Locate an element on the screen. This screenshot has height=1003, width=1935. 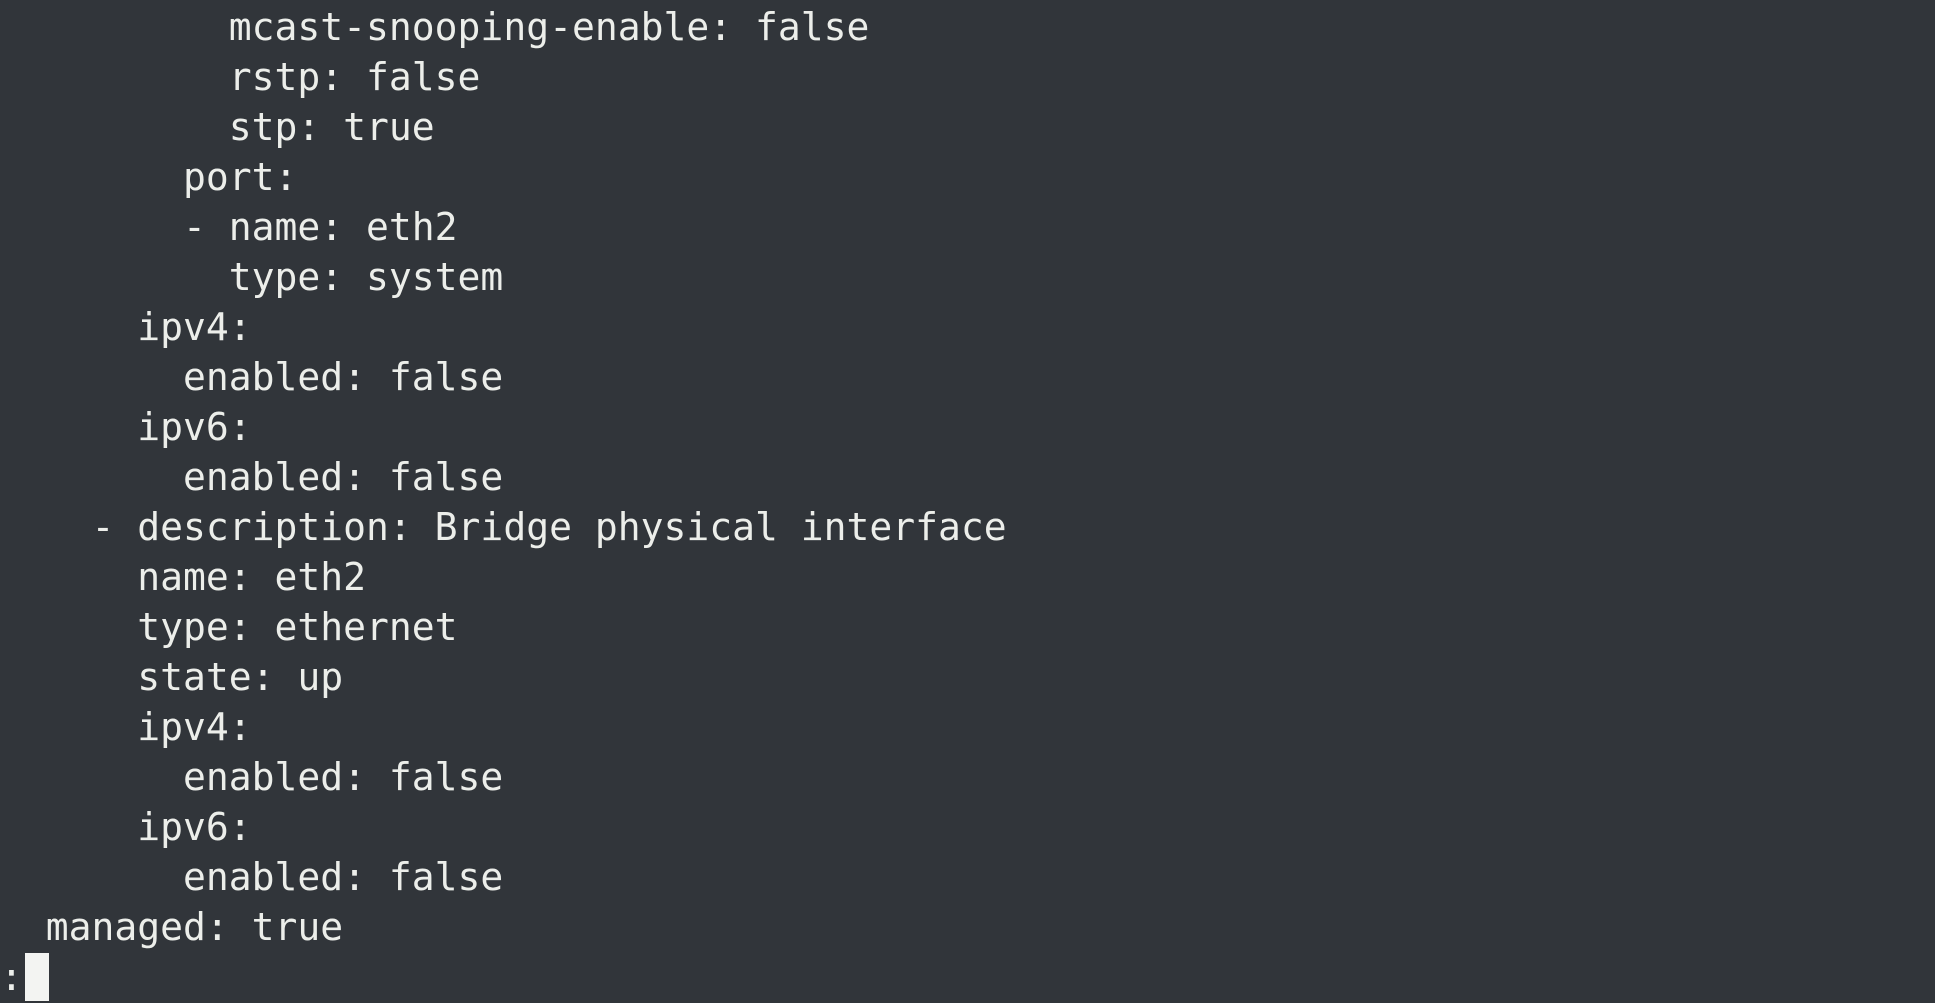
pager-prompt: : is located at coordinates (11, 977).